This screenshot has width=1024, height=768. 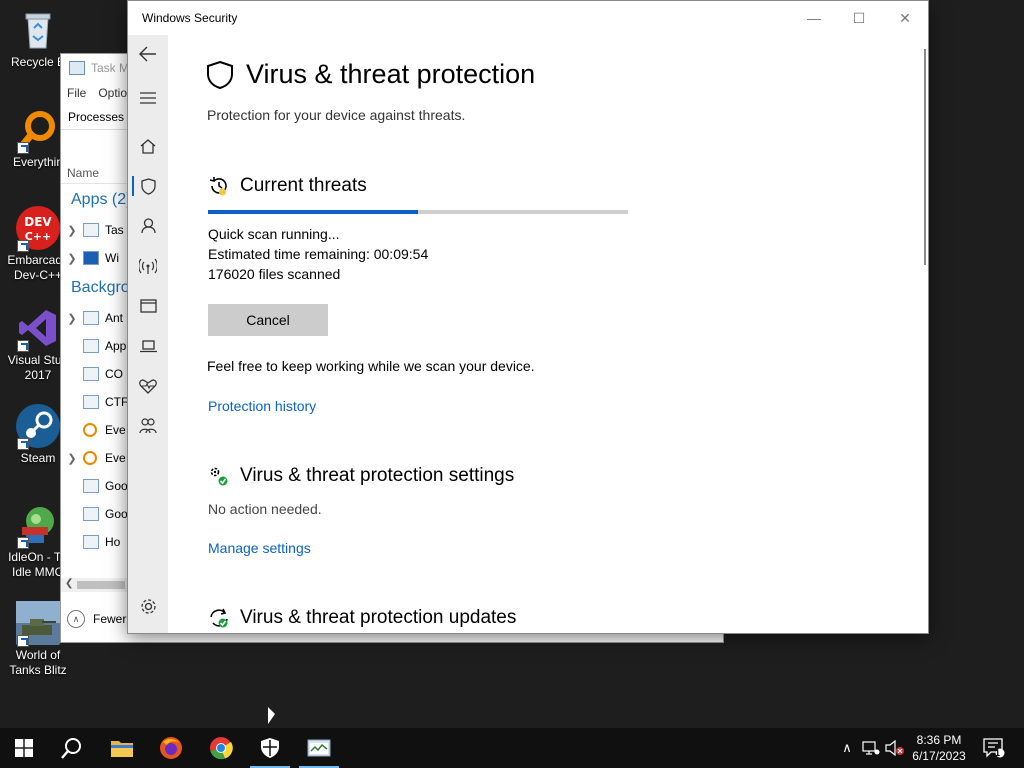 What do you see at coordinates (114, 318) in the screenshot?
I see `process-name: Ant` at bounding box center [114, 318].